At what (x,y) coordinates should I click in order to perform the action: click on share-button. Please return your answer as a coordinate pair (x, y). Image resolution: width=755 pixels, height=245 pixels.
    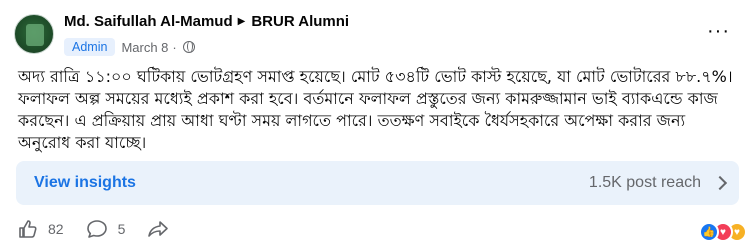
    Looking at the image, I should click on (158, 229).